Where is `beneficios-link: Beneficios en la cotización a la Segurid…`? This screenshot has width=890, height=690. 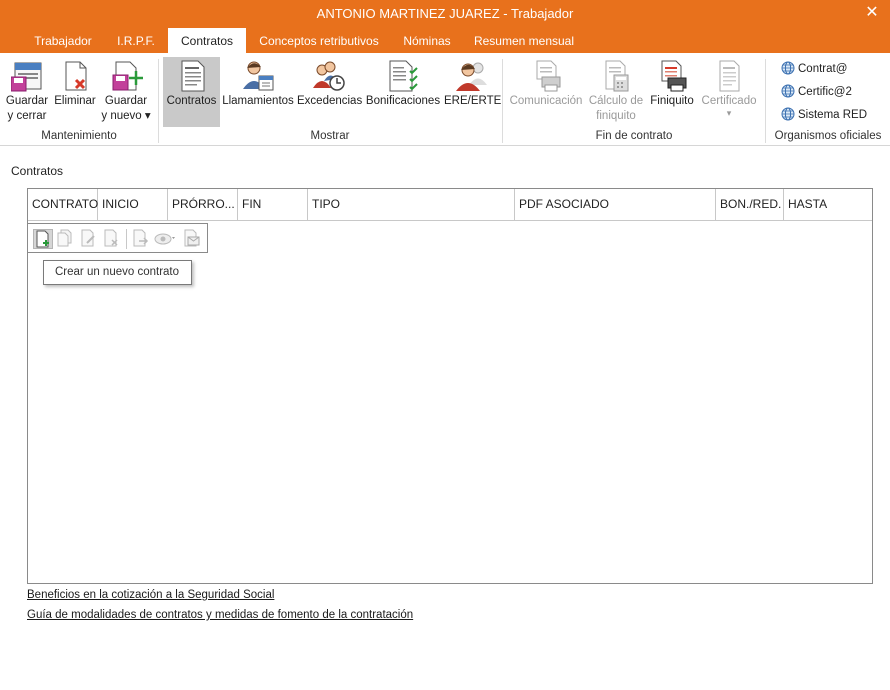 beneficios-link: Beneficios en la cotización a la Segurid… is located at coordinates (150, 595).